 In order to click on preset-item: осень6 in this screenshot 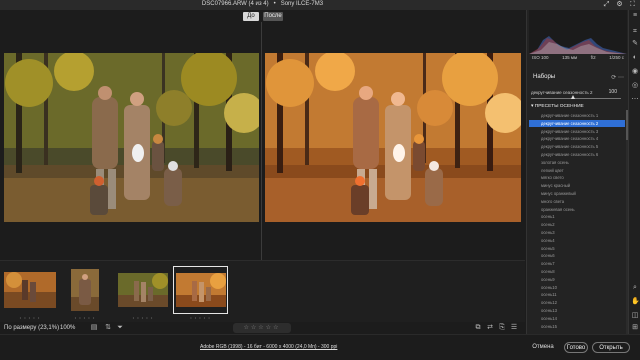, I will do `click(583, 256)`.